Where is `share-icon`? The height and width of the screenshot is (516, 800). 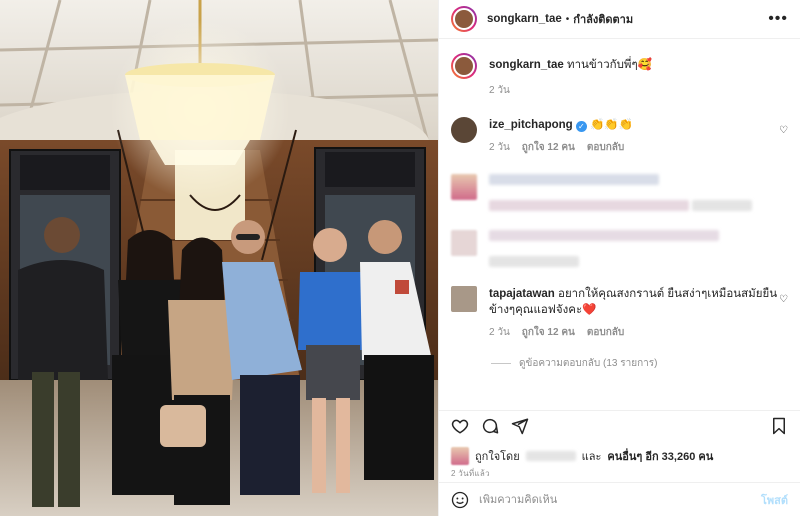 share-icon is located at coordinates (520, 426).